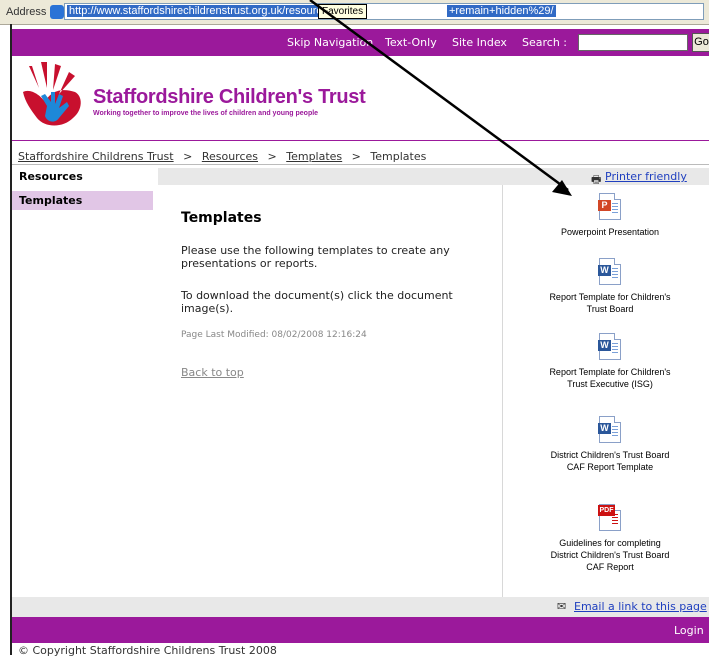 Image resolution: width=709 pixels, height=657 pixels. I want to click on footer-bar, so click(360, 630).